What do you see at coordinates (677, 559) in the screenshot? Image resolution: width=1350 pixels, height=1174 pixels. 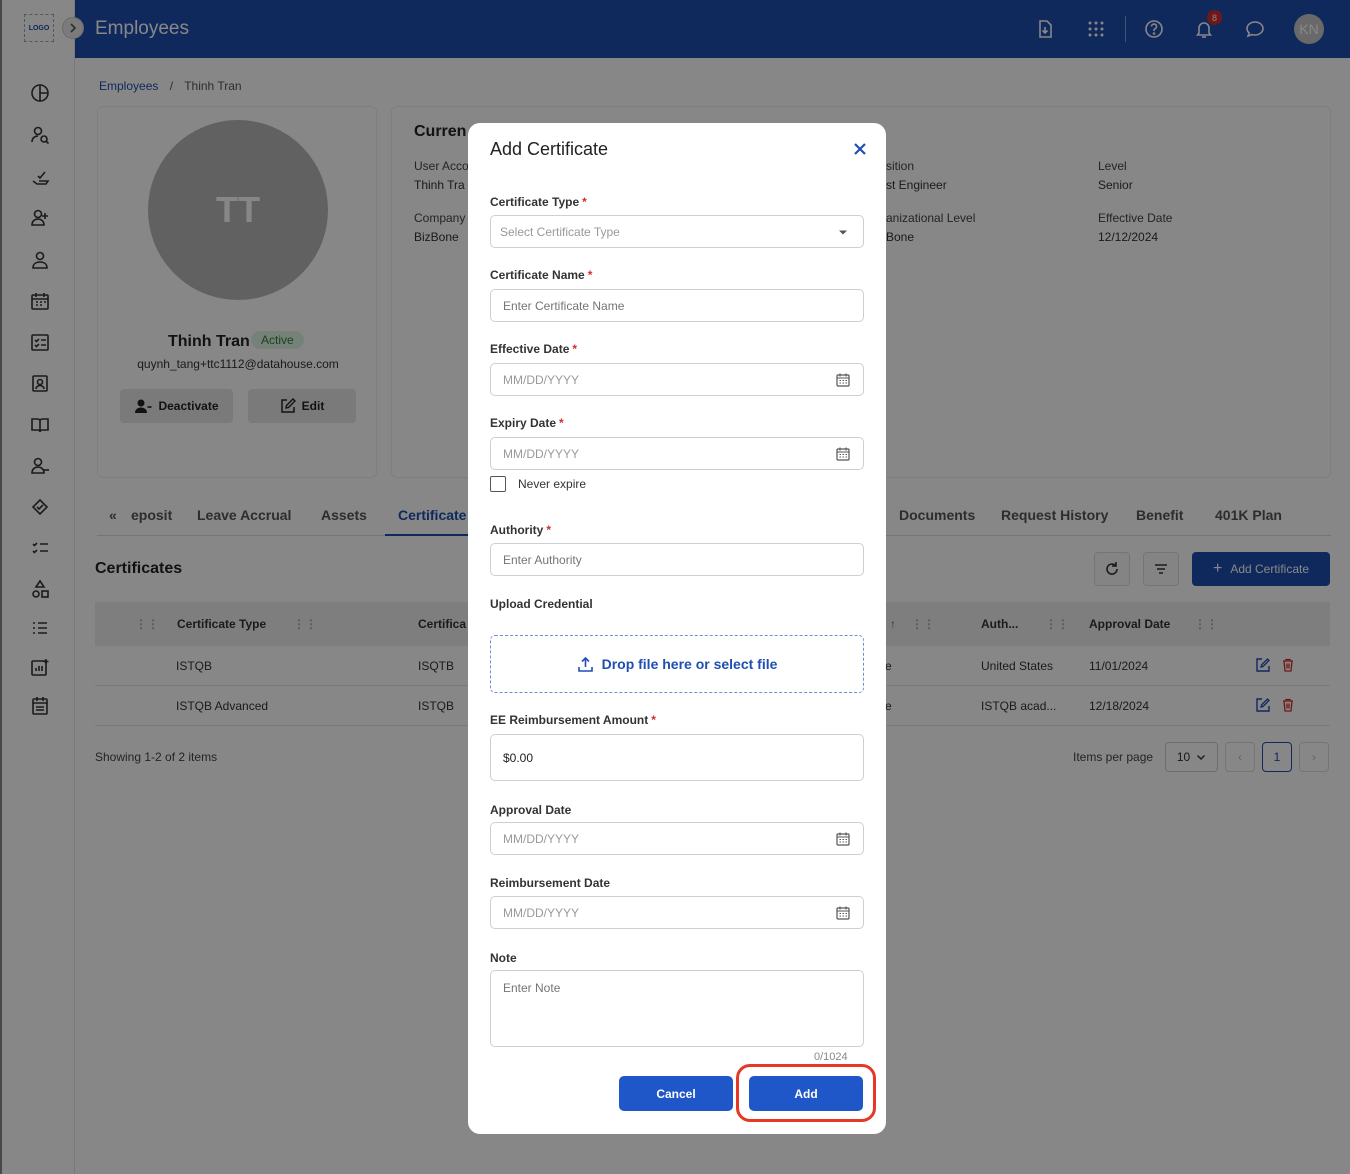 I see `authority-input` at bounding box center [677, 559].